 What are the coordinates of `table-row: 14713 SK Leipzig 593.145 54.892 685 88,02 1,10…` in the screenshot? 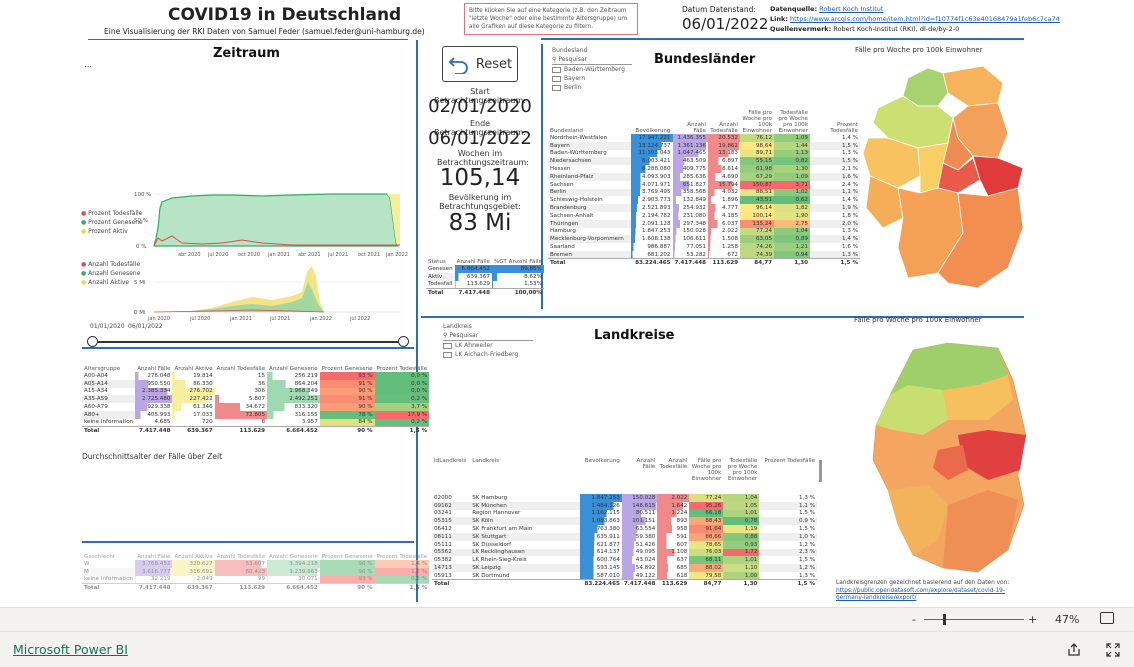 It's located at (624, 568).